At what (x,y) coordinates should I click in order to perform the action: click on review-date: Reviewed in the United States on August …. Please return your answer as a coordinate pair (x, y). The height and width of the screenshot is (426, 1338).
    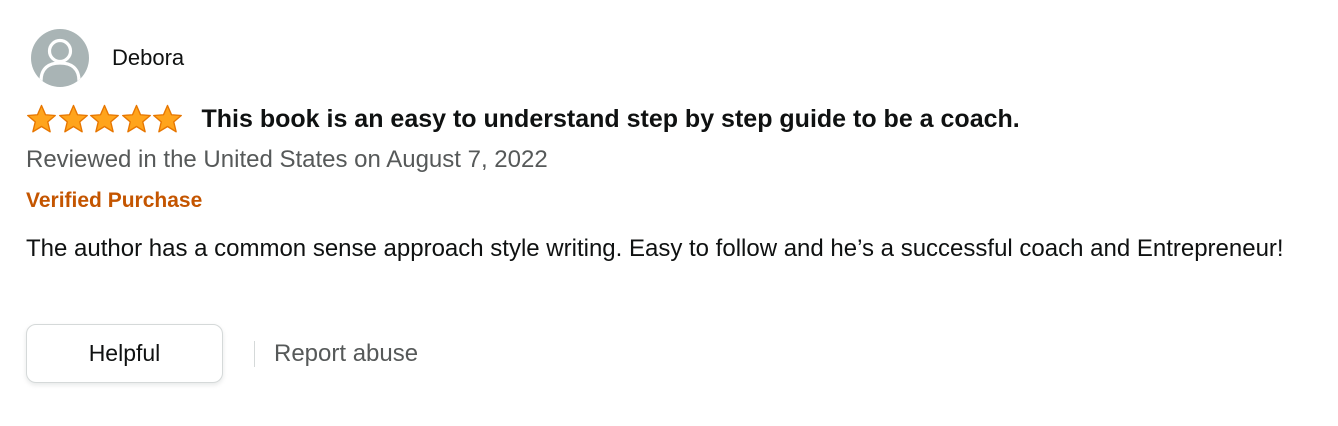
    Looking at the image, I should click on (287, 159).